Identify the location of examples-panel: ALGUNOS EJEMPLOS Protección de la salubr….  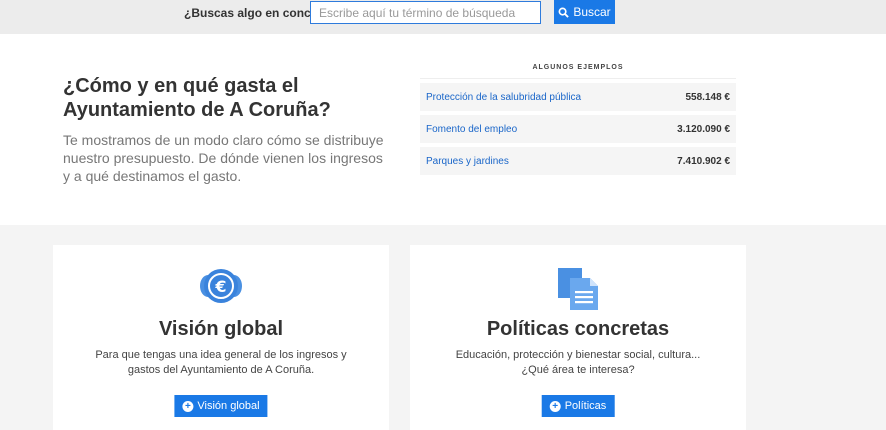
(578, 119).